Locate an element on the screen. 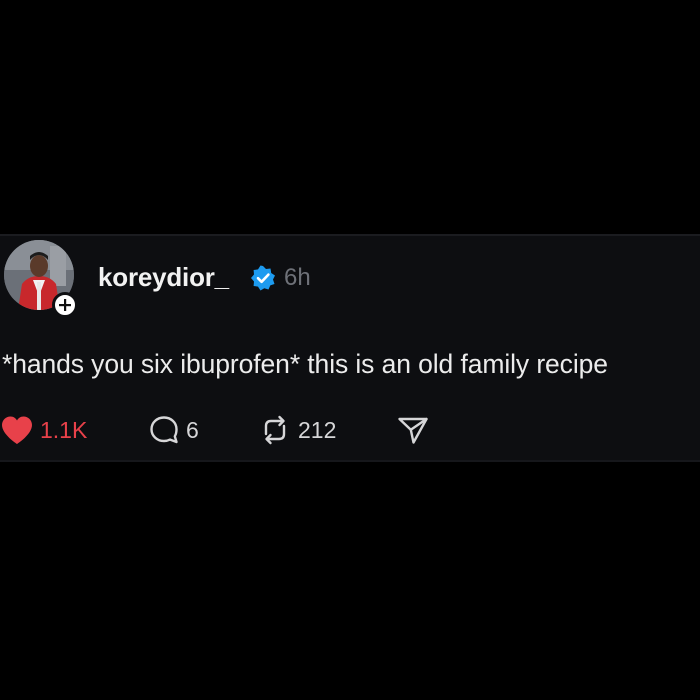 The height and width of the screenshot is (700, 700). plus-icon is located at coordinates (65, 305).